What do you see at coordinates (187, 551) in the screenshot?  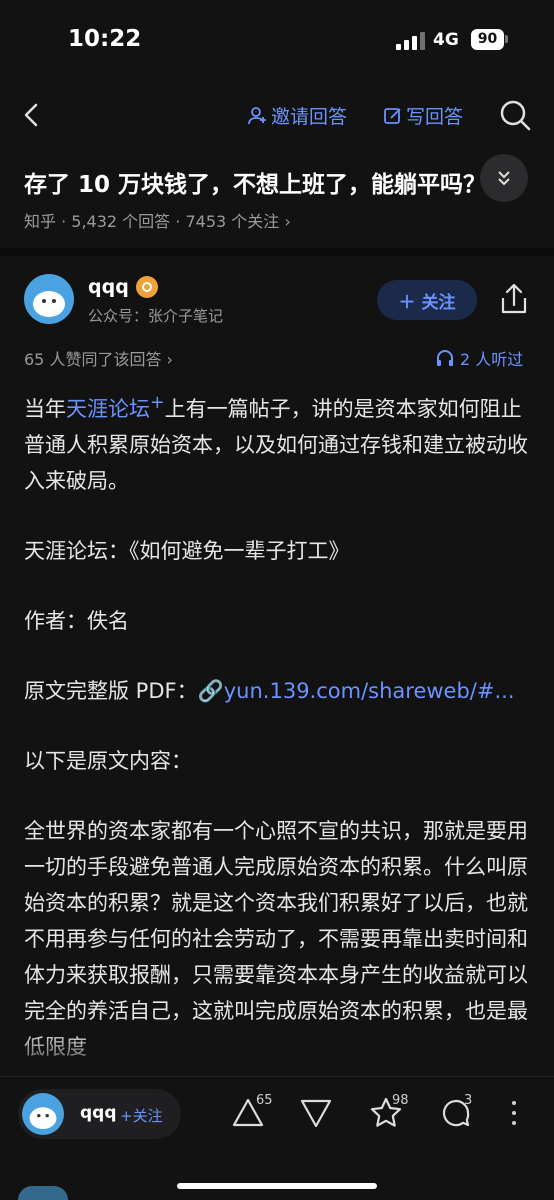 I see `paragraph: 天涯论坛：《如何避免一辈子打工》` at bounding box center [187, 551].